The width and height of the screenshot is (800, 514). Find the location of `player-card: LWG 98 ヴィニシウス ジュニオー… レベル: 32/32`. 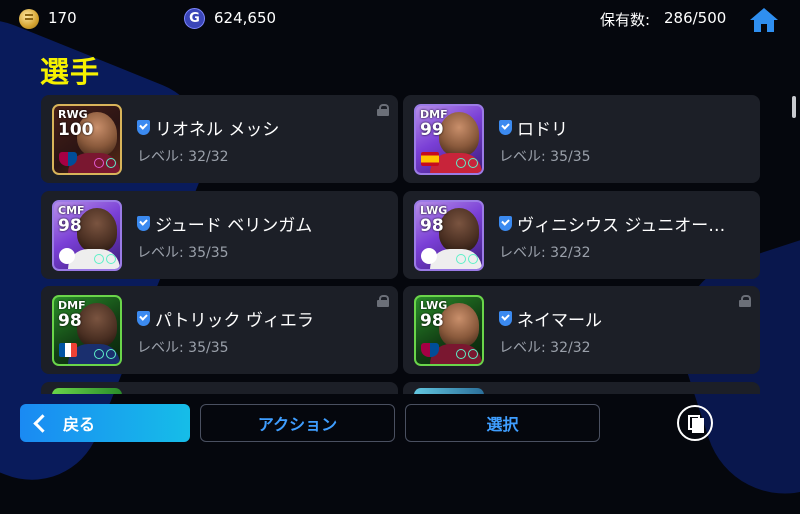

player-card: LWG 98 ヴィニシウス ジュニオー… レベル: 32/32 is located at coordinates (581, 235).